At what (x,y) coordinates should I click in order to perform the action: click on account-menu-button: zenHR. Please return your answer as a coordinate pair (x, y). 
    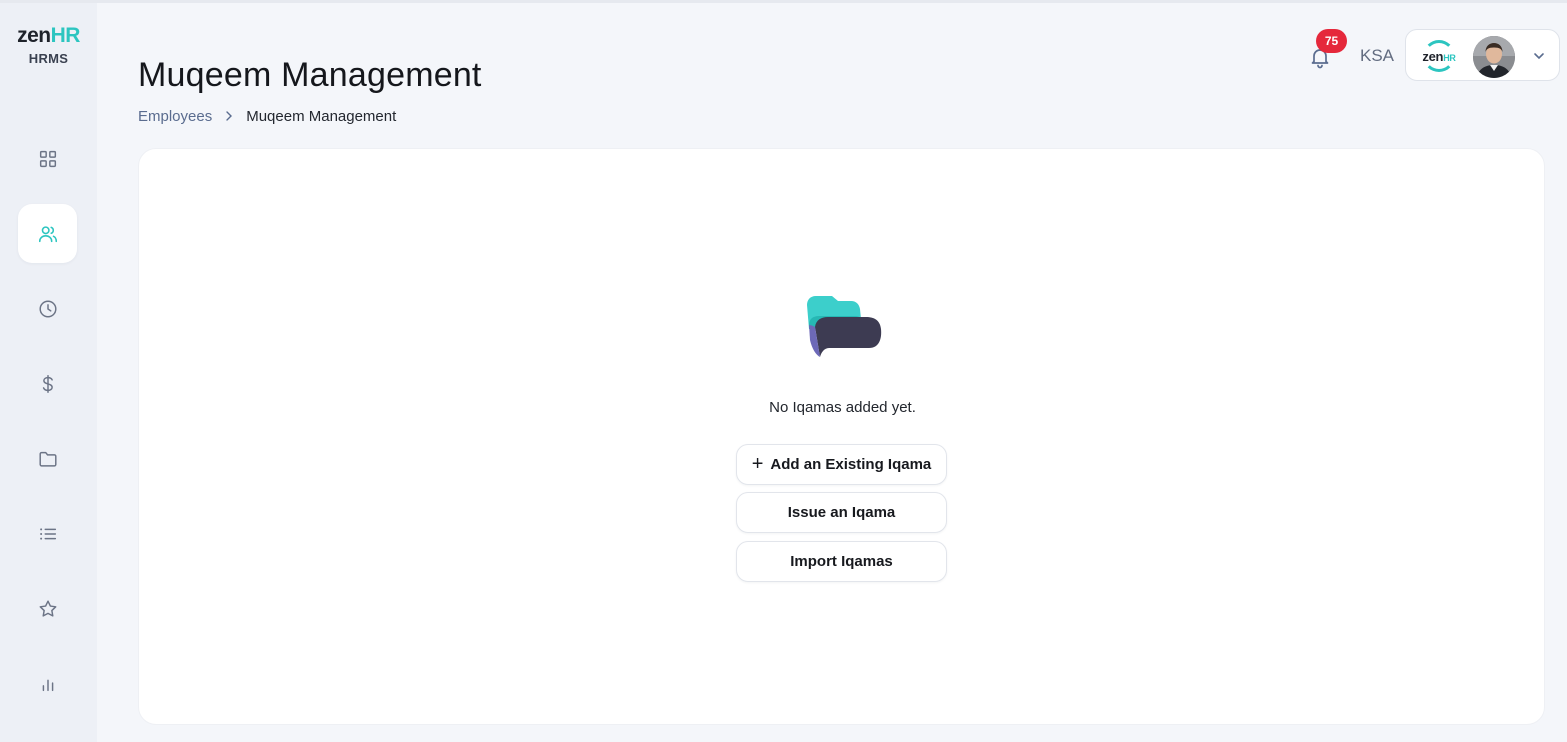
    Looking at the image, I should click on (1482, 55).